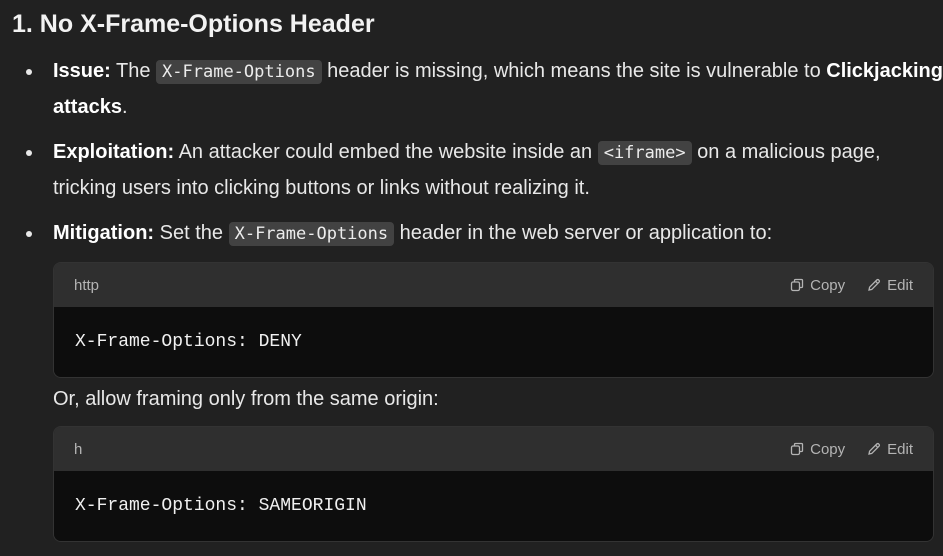  Describe the element at coordinates (104, 233) in the screenshot. I see `mitigation-label: Mitigation:` at that location.